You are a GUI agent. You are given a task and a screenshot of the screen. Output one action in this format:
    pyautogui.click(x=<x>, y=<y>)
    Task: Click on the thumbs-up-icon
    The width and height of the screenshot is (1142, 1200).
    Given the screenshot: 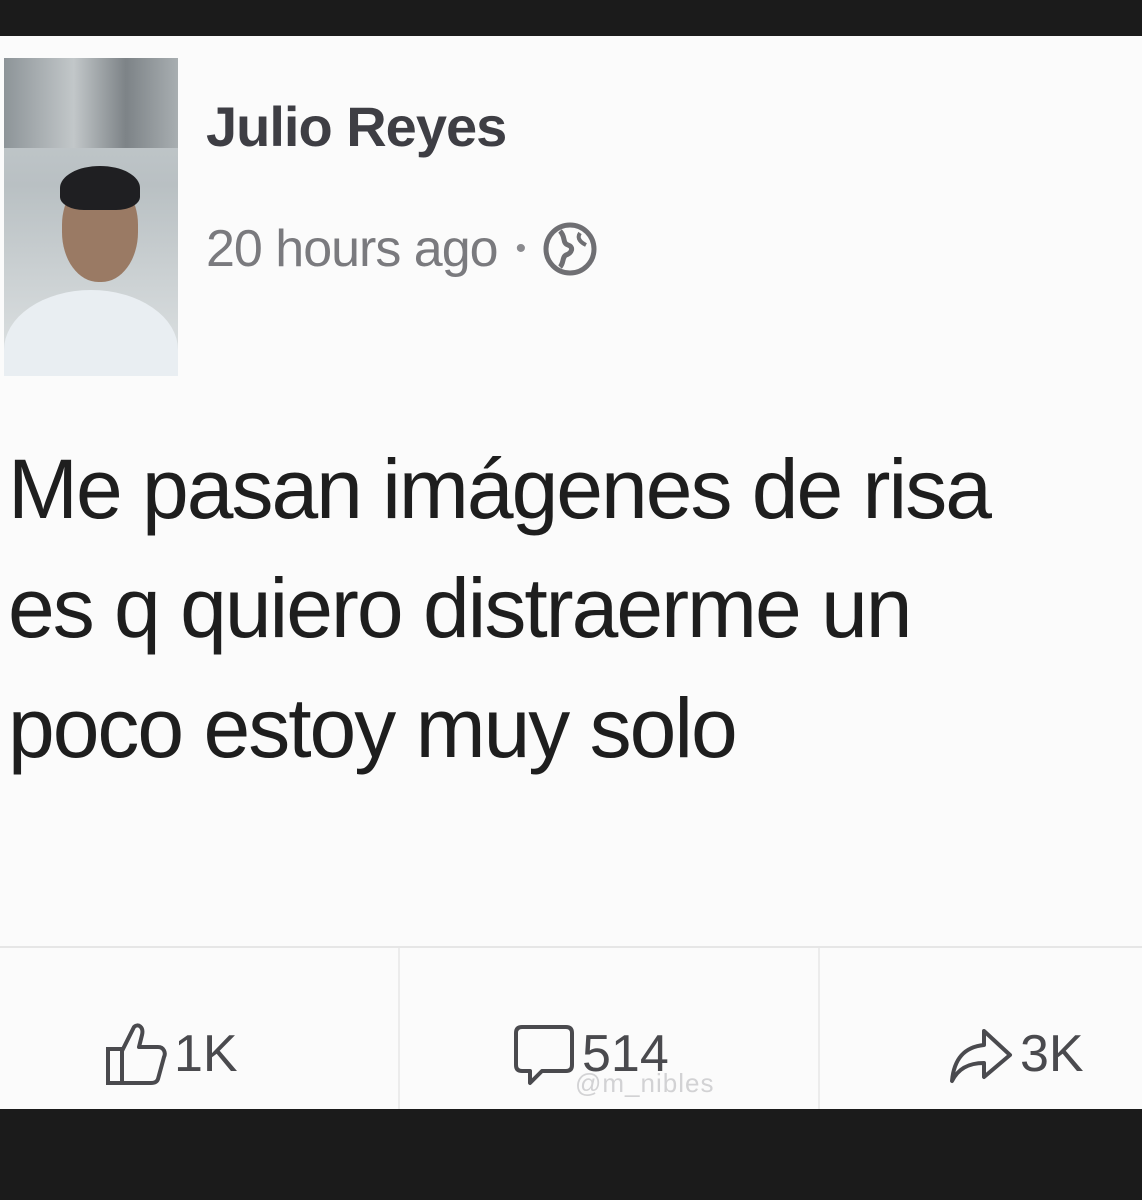 What is the action you would take?
    pyautogui.click(x=136, y=1054)
    